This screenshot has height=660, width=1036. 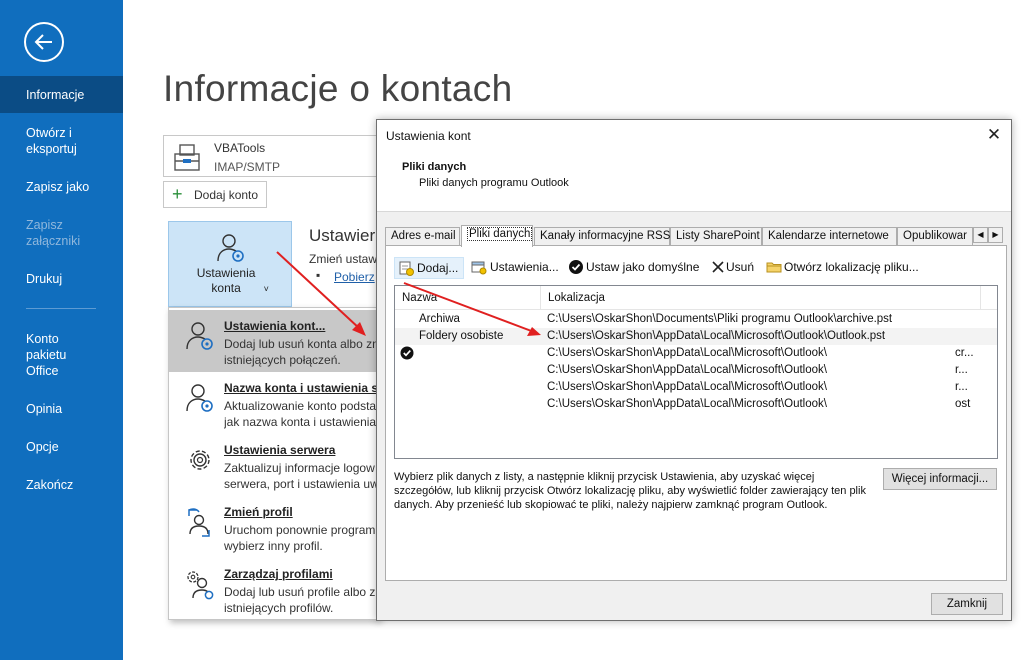 I want to click on nav-drukuj: Drukuj, so click(x=61, y=279).